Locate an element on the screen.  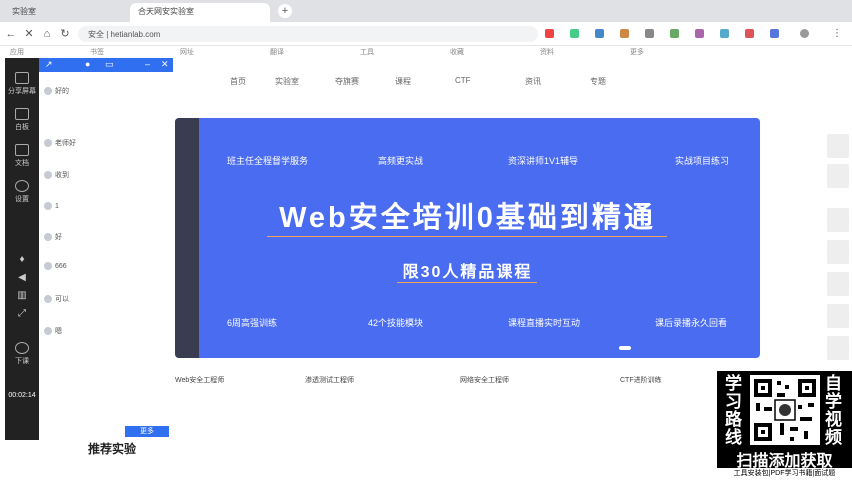
chat-text: 可以 is located at coordinates (62, 299).